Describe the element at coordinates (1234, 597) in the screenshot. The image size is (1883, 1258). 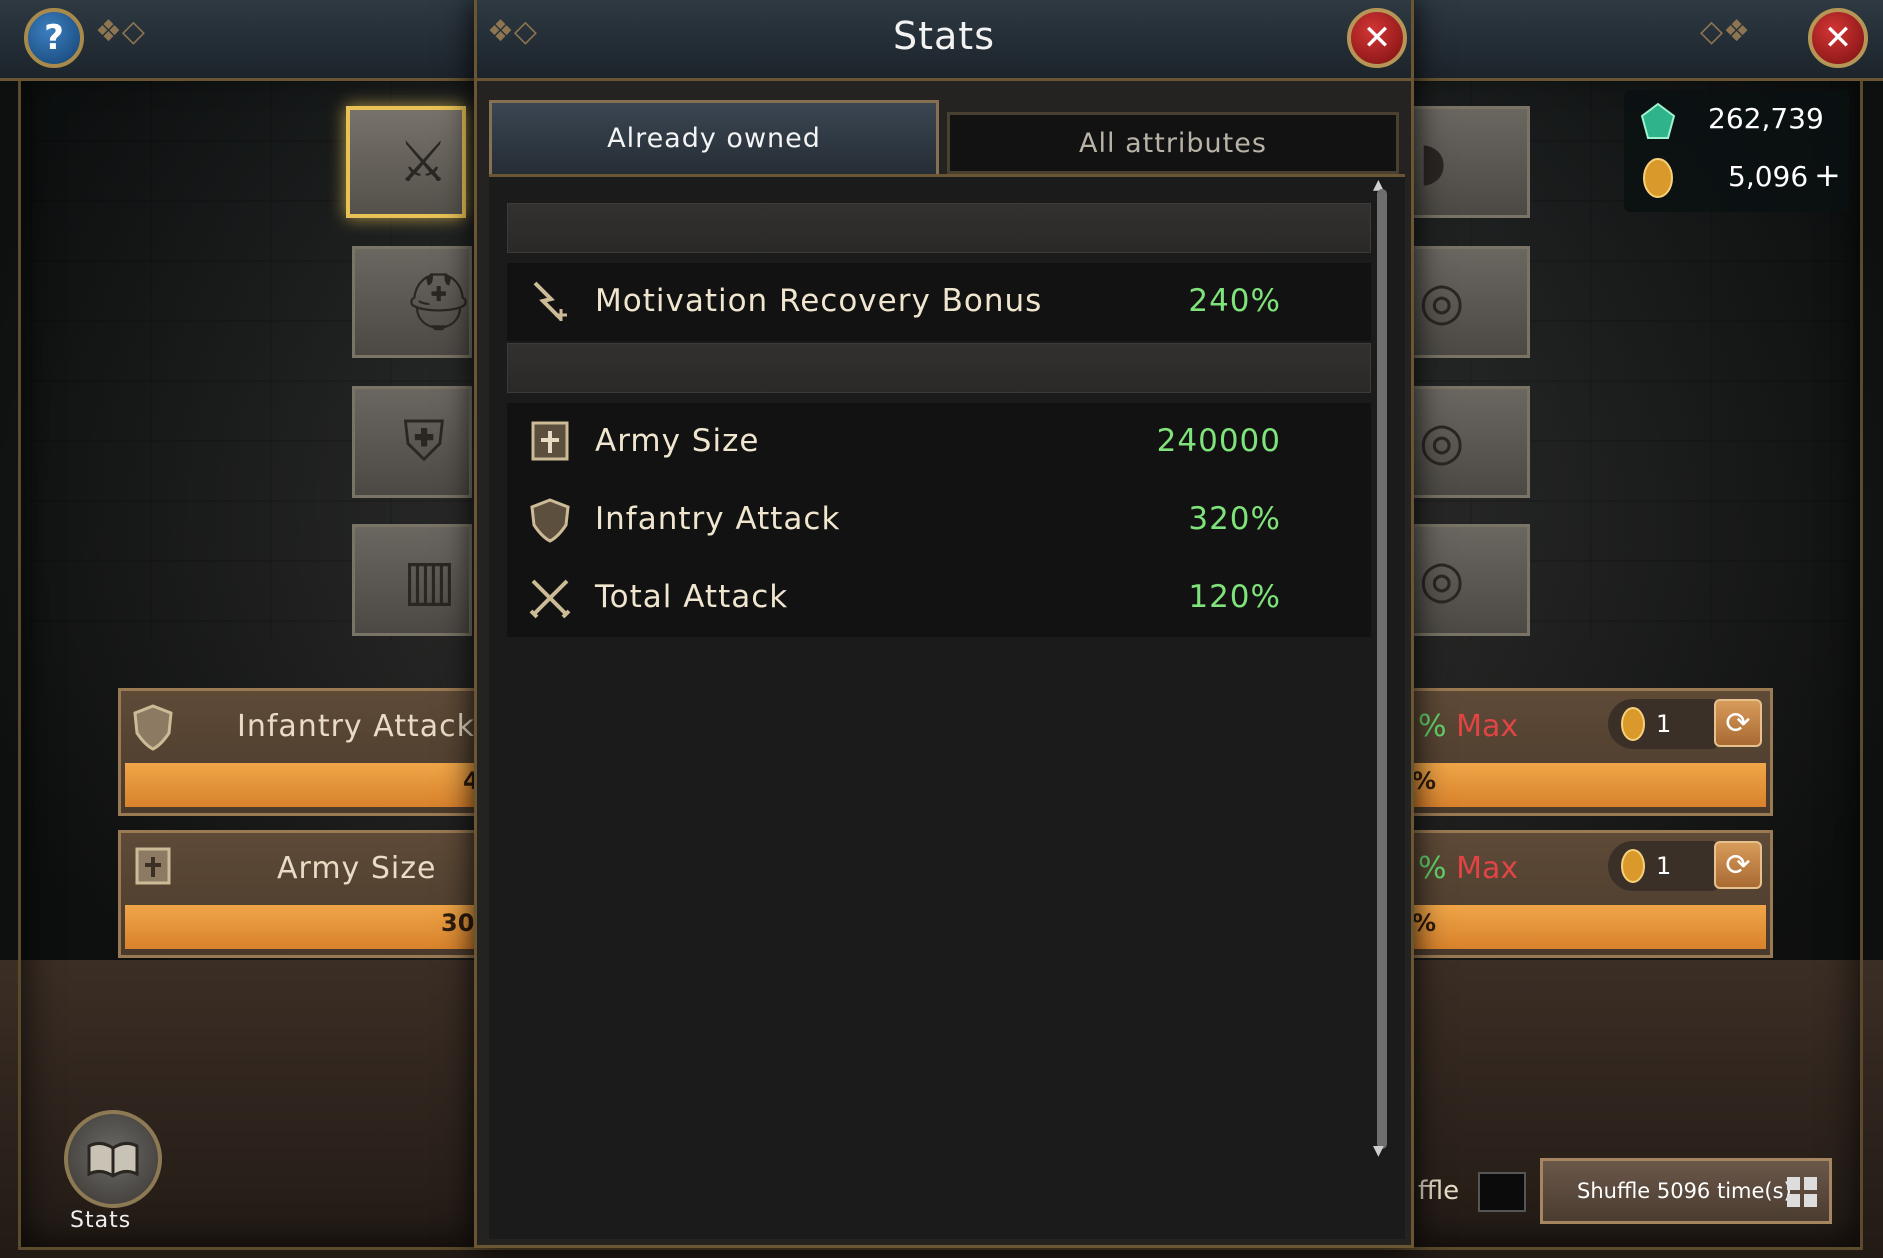
I see `stat-value: 120%` at that location.